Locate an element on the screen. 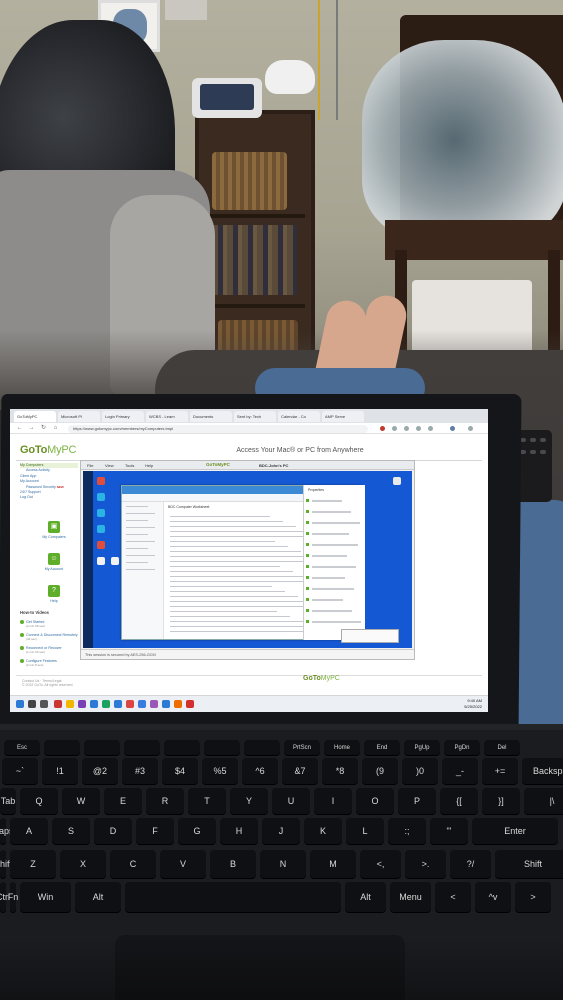 Image resolution: width=563 pixels, height=1000 pixels. key-del: Del is located at coordinates (502, 747).